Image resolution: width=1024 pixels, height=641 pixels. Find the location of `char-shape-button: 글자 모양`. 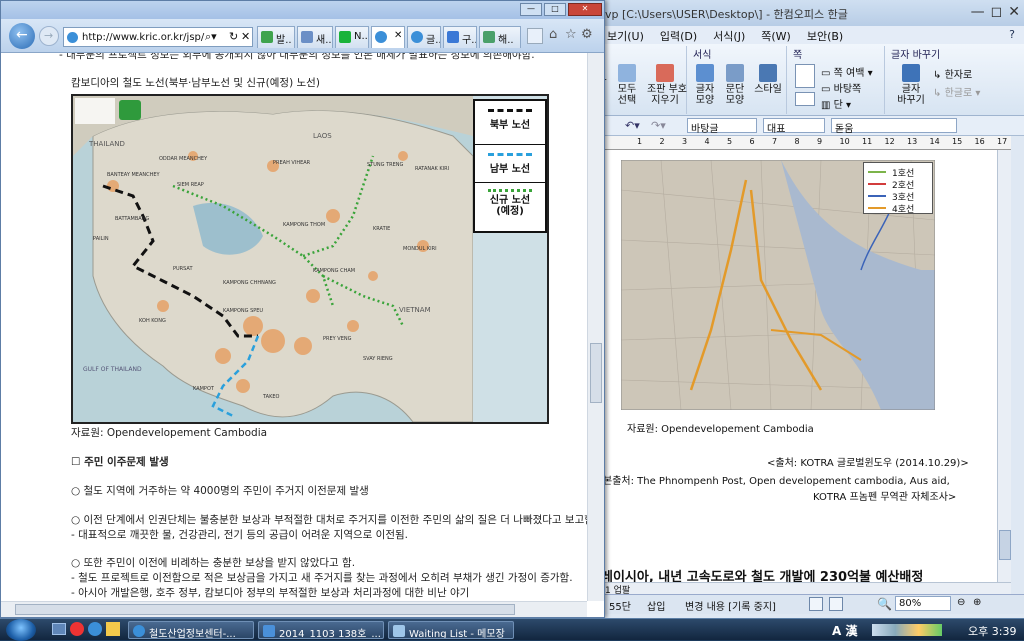

char-shape-button: 글자 모양 is located at coordinates (705, 85).